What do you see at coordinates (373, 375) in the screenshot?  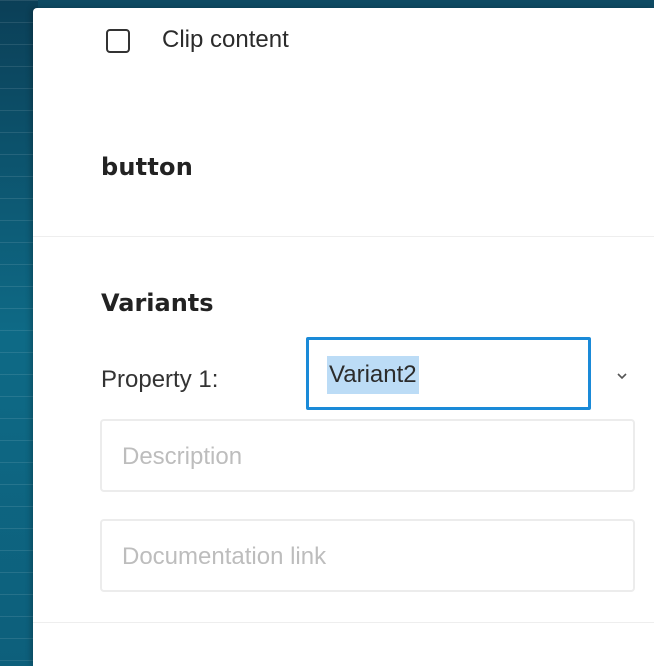 I see `property-1-value: Variant2` at bounding box center [373, 375].